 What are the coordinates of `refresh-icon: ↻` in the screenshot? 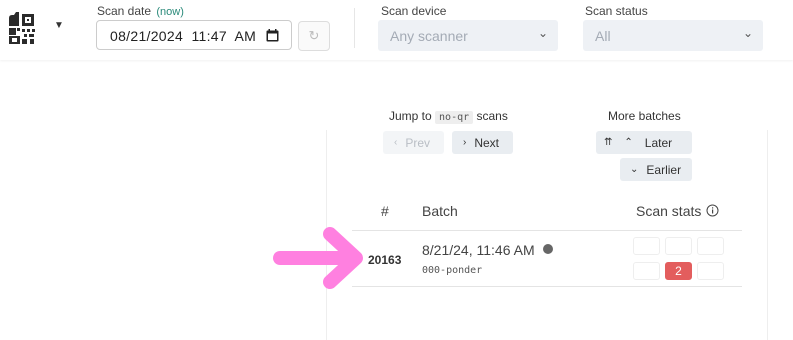 It's located at (314, 35).